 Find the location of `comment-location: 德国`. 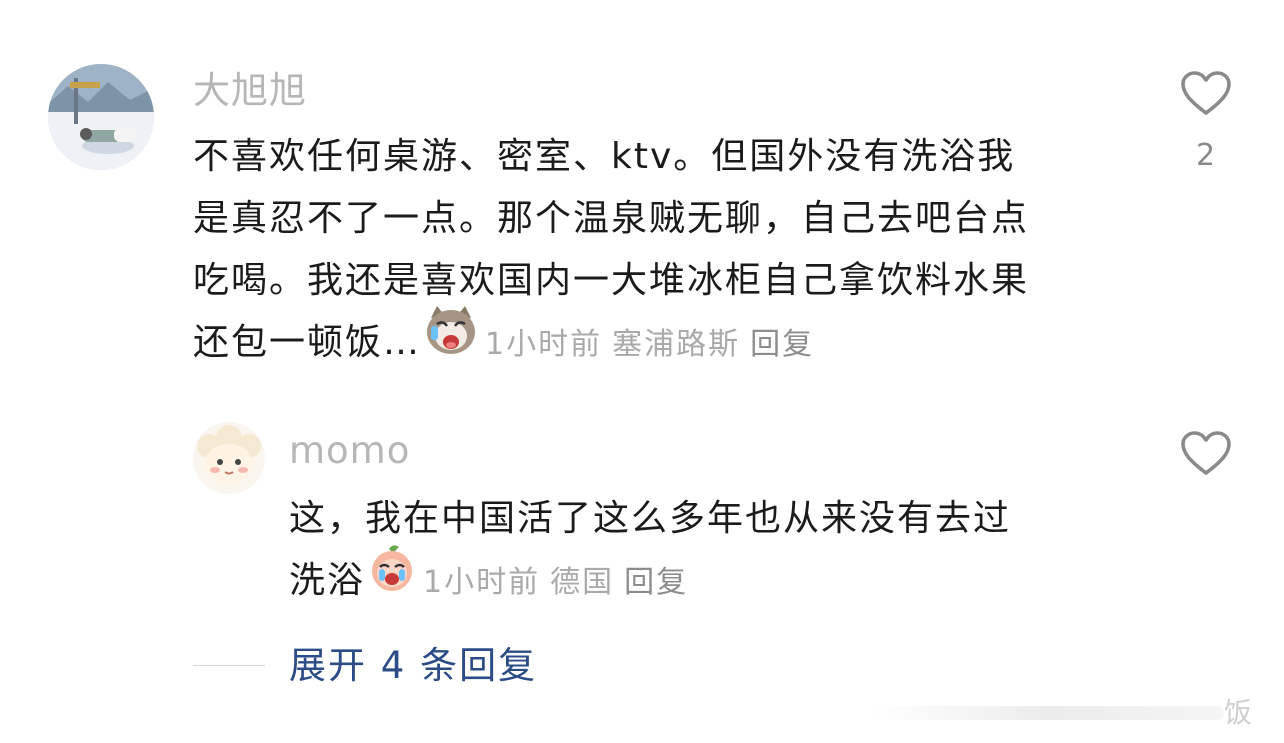

comment-location: 德国 is located at coordinates (582, 582).